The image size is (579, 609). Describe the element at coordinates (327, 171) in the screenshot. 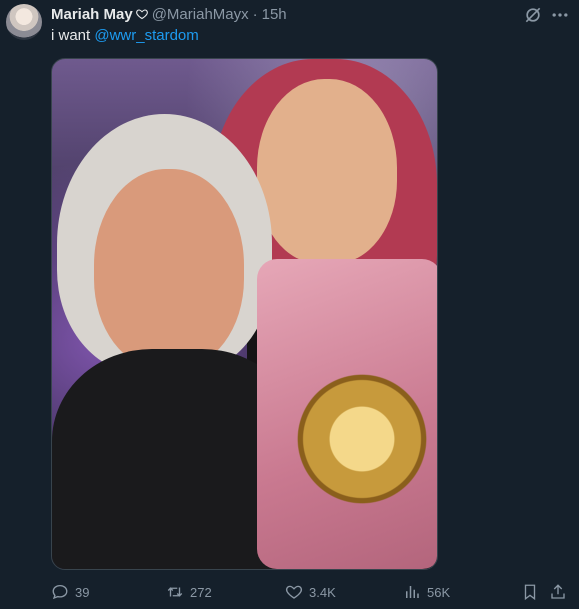

I see `photo-person-right-face` at that location.